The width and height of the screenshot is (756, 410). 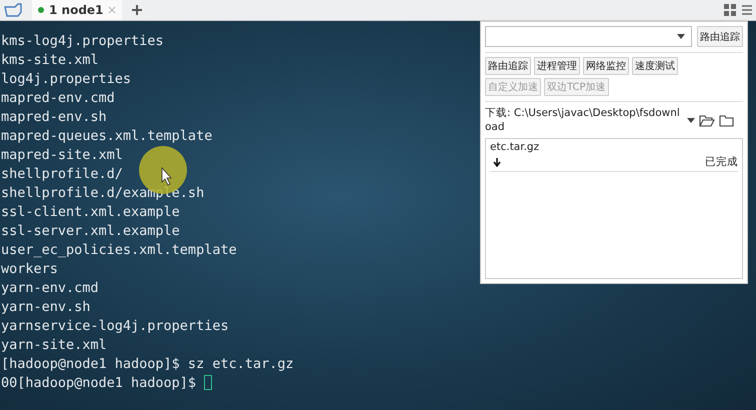 I want to click on add-tab-icon, so click(x=137, y=10).